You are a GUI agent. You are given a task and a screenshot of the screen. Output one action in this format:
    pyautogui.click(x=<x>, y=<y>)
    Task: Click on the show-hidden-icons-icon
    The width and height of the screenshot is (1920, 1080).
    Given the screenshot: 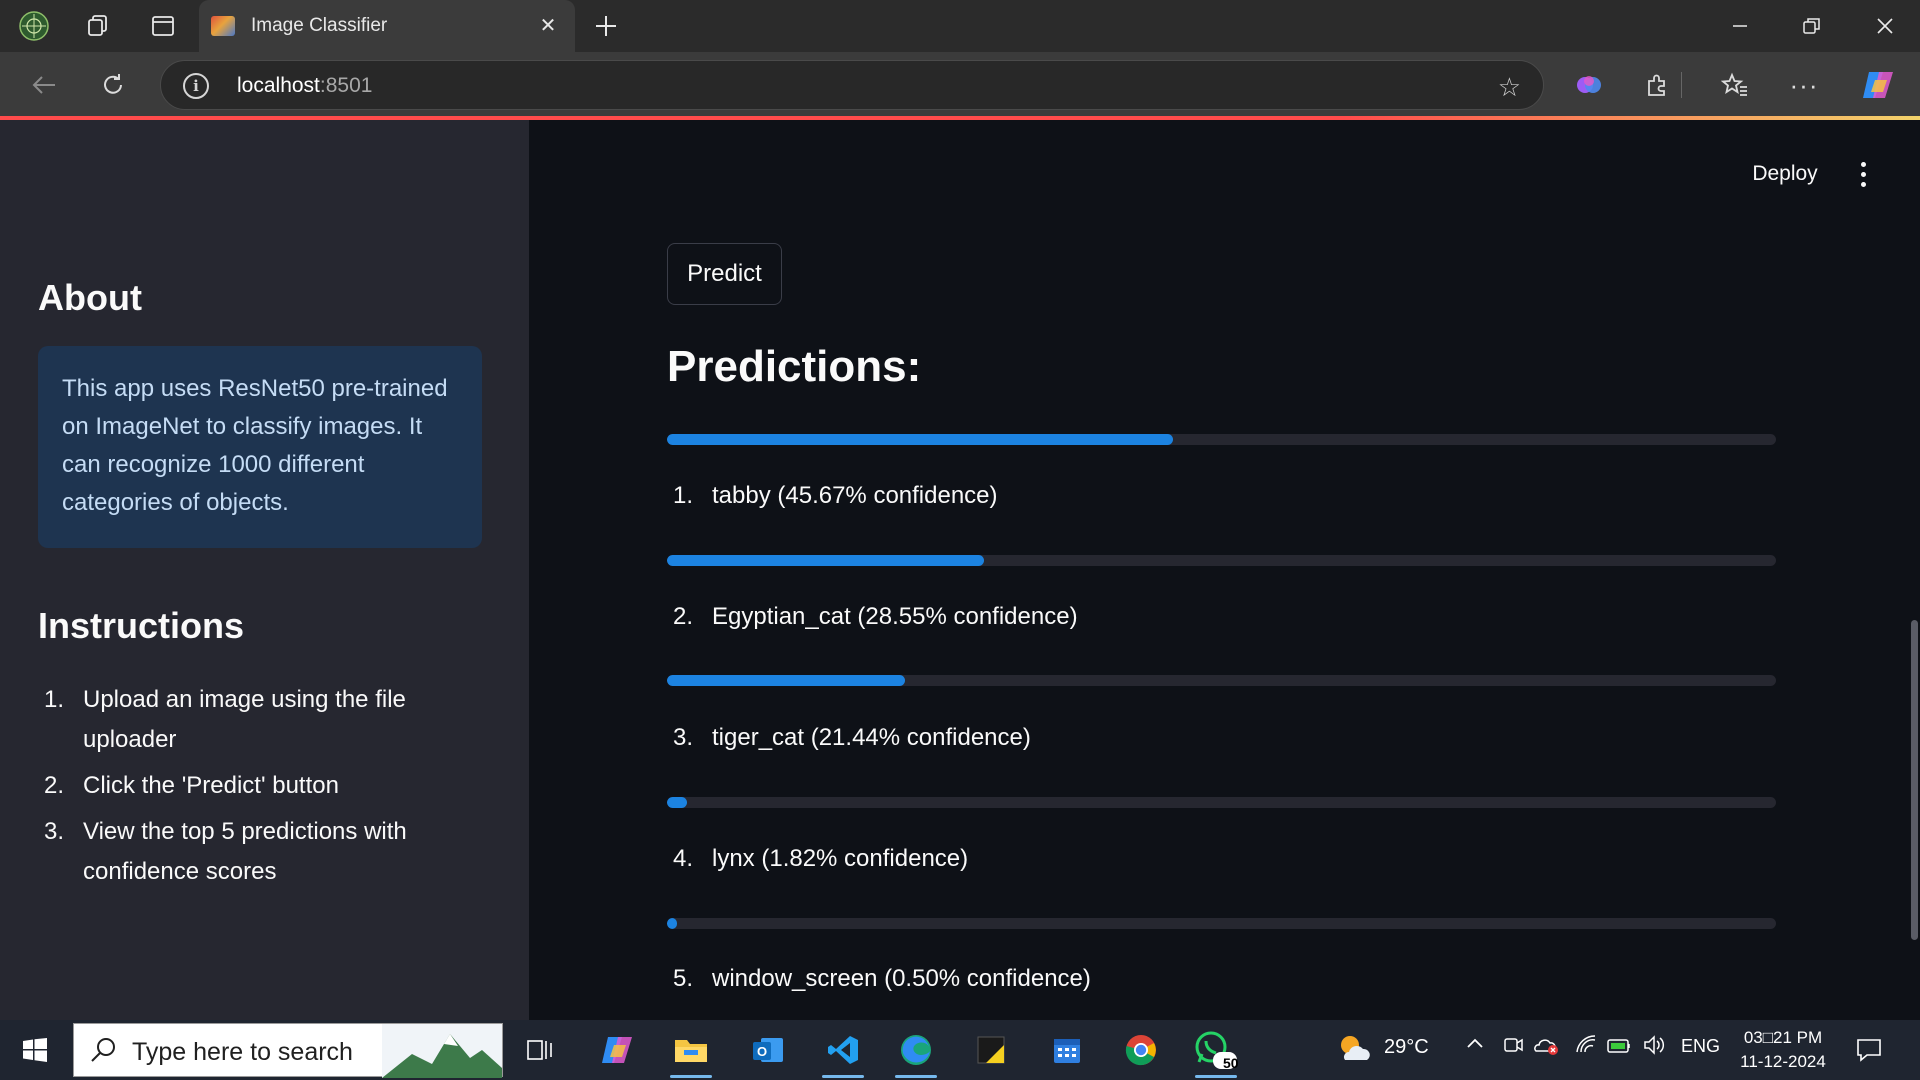 What is the action you would take?
    pyautogui.click(x=1475, y=1047)
    